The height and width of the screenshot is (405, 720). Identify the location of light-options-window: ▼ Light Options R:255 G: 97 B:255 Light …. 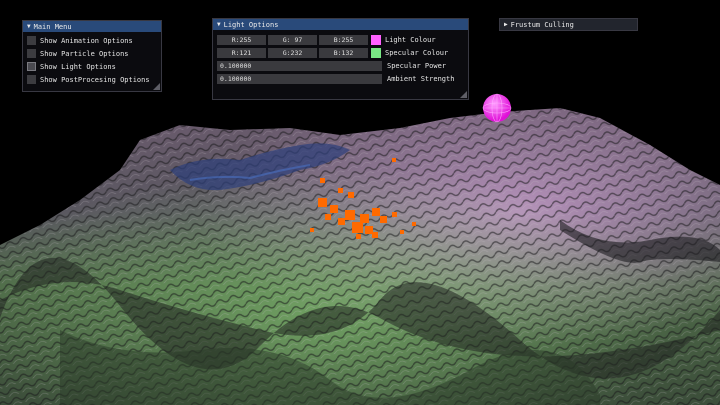
(340, 59).